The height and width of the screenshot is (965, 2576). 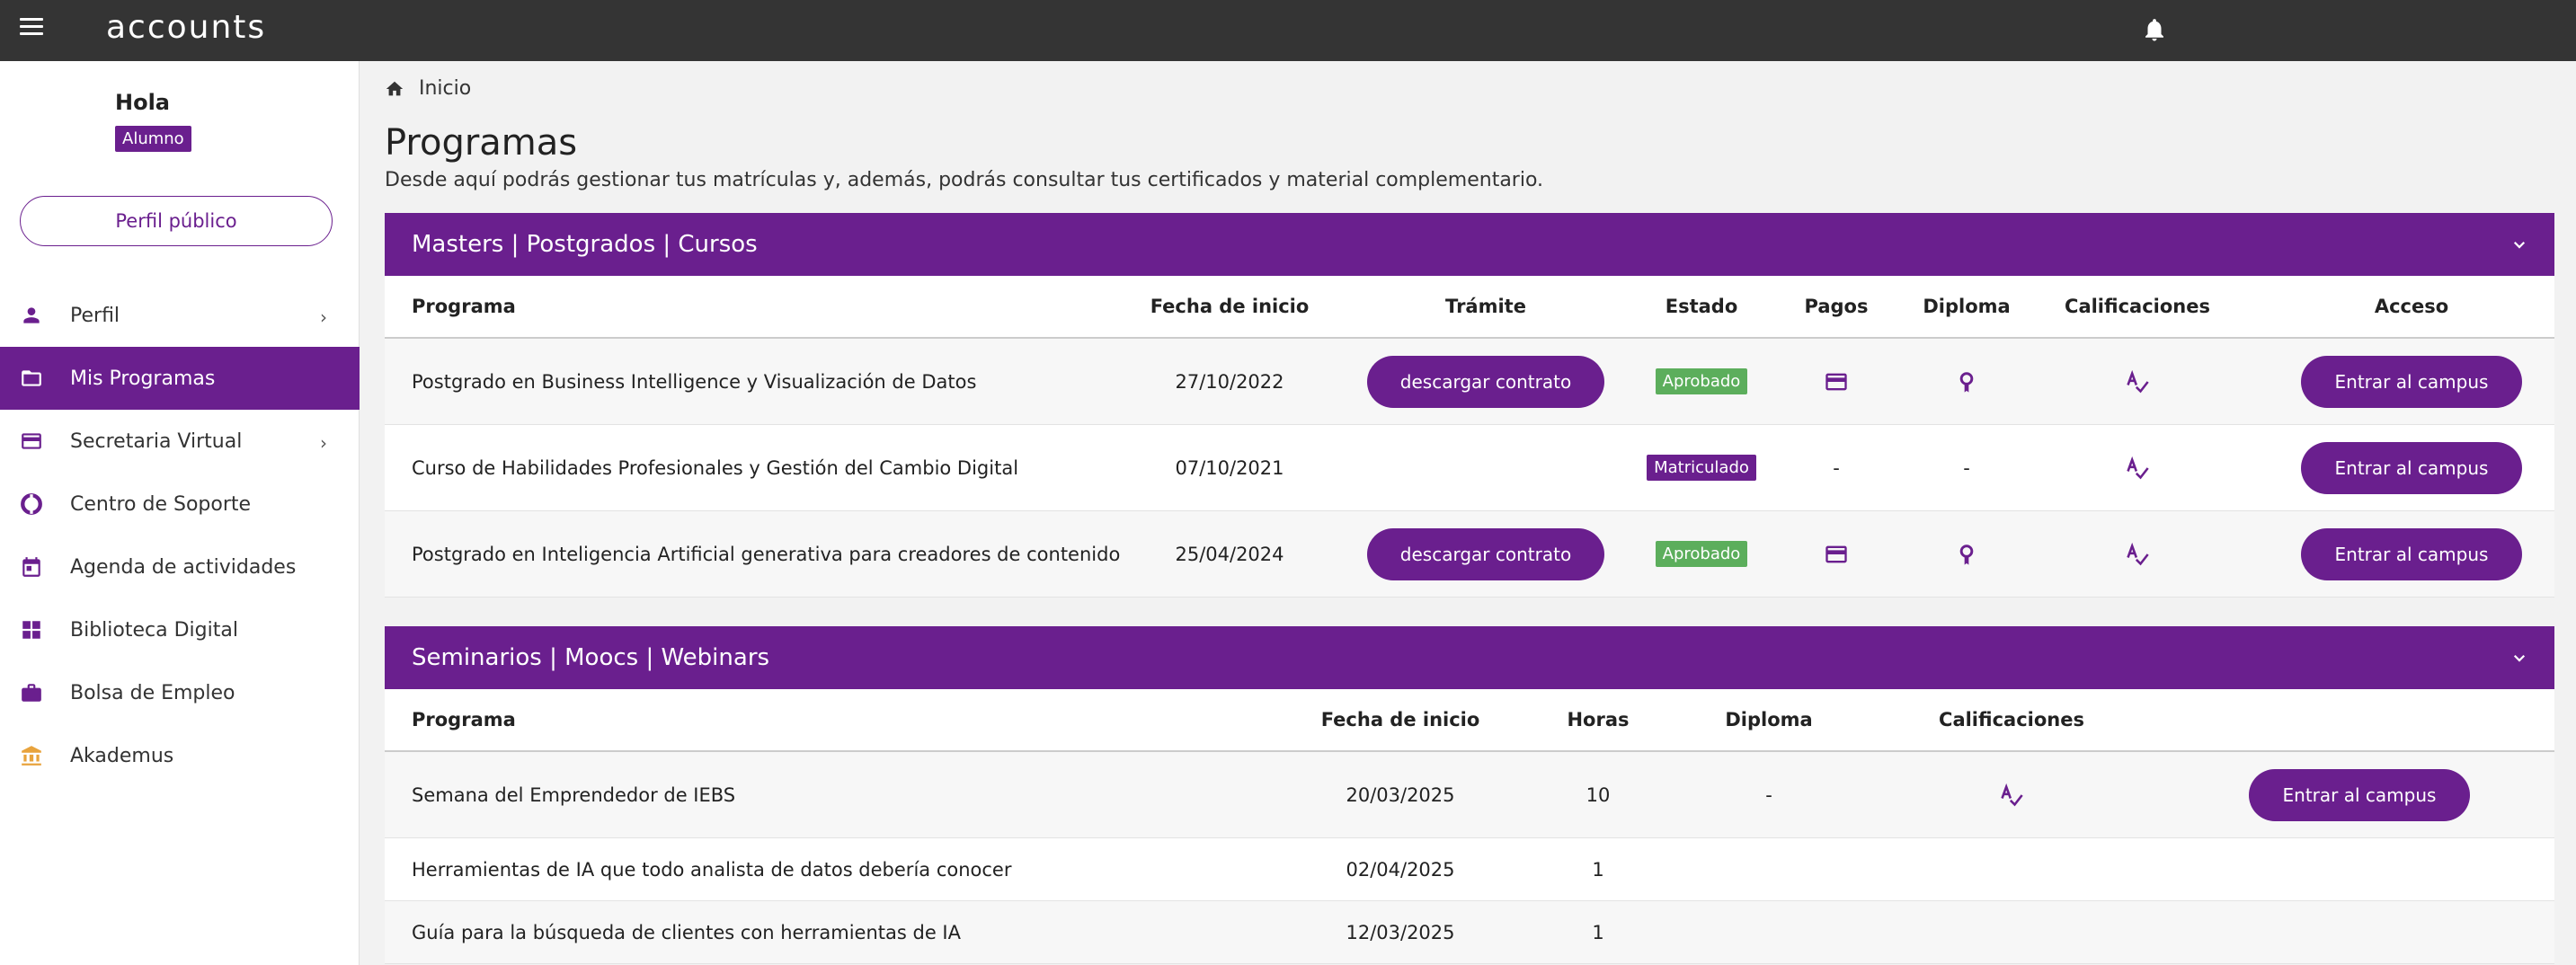 I want to click on folder-open-icon, so click(x=31, y=378).